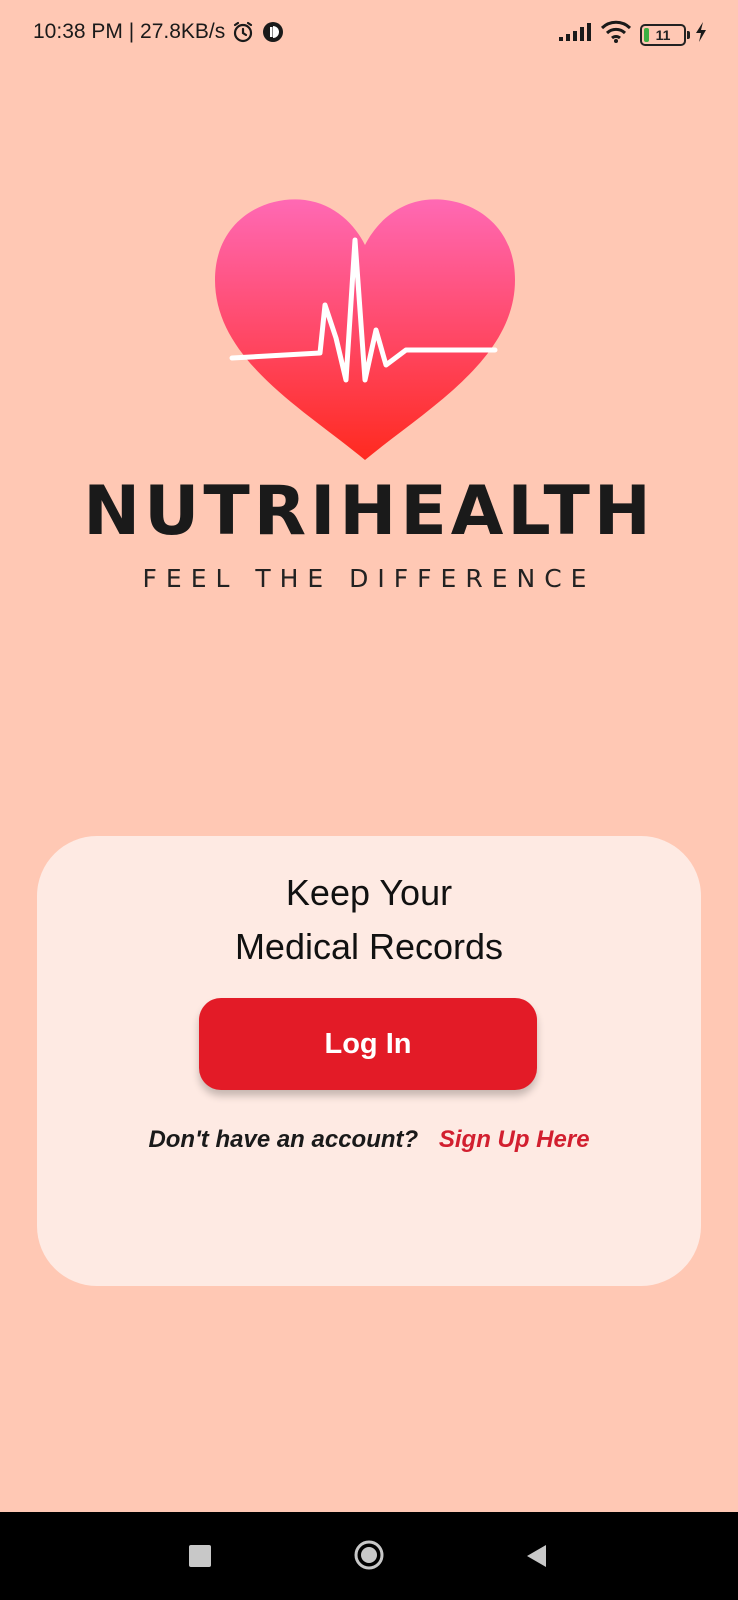 The width and height of the screenshot is (738, 1600). I want to click on status-right: 11, so click(633, 34).